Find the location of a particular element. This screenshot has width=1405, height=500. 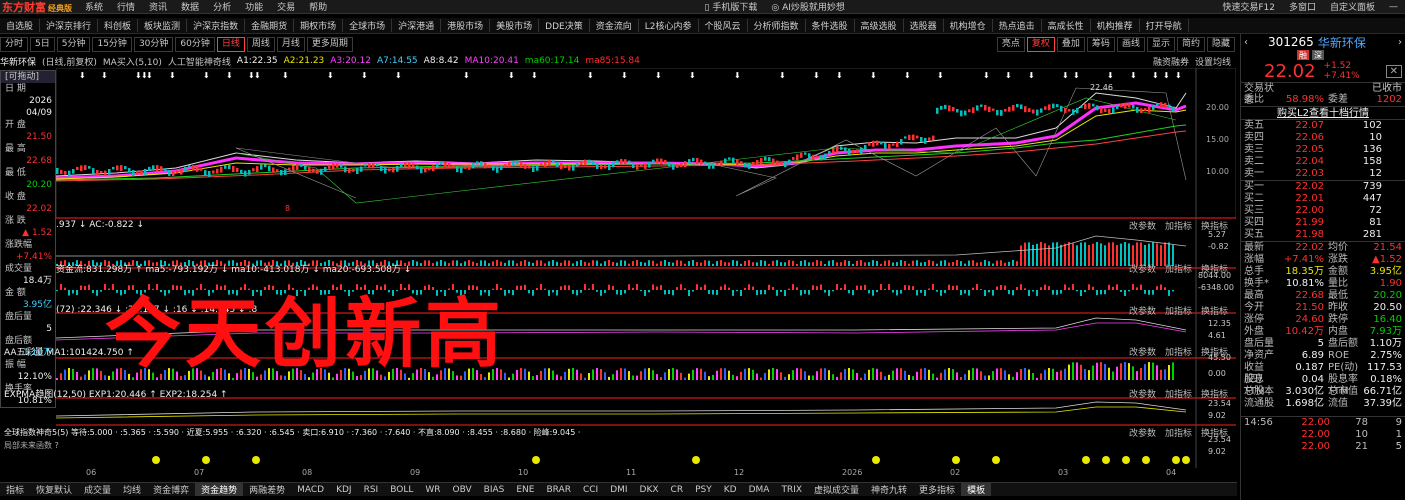

nav-item: 沪深港通 is located at coordinates (417, 25).